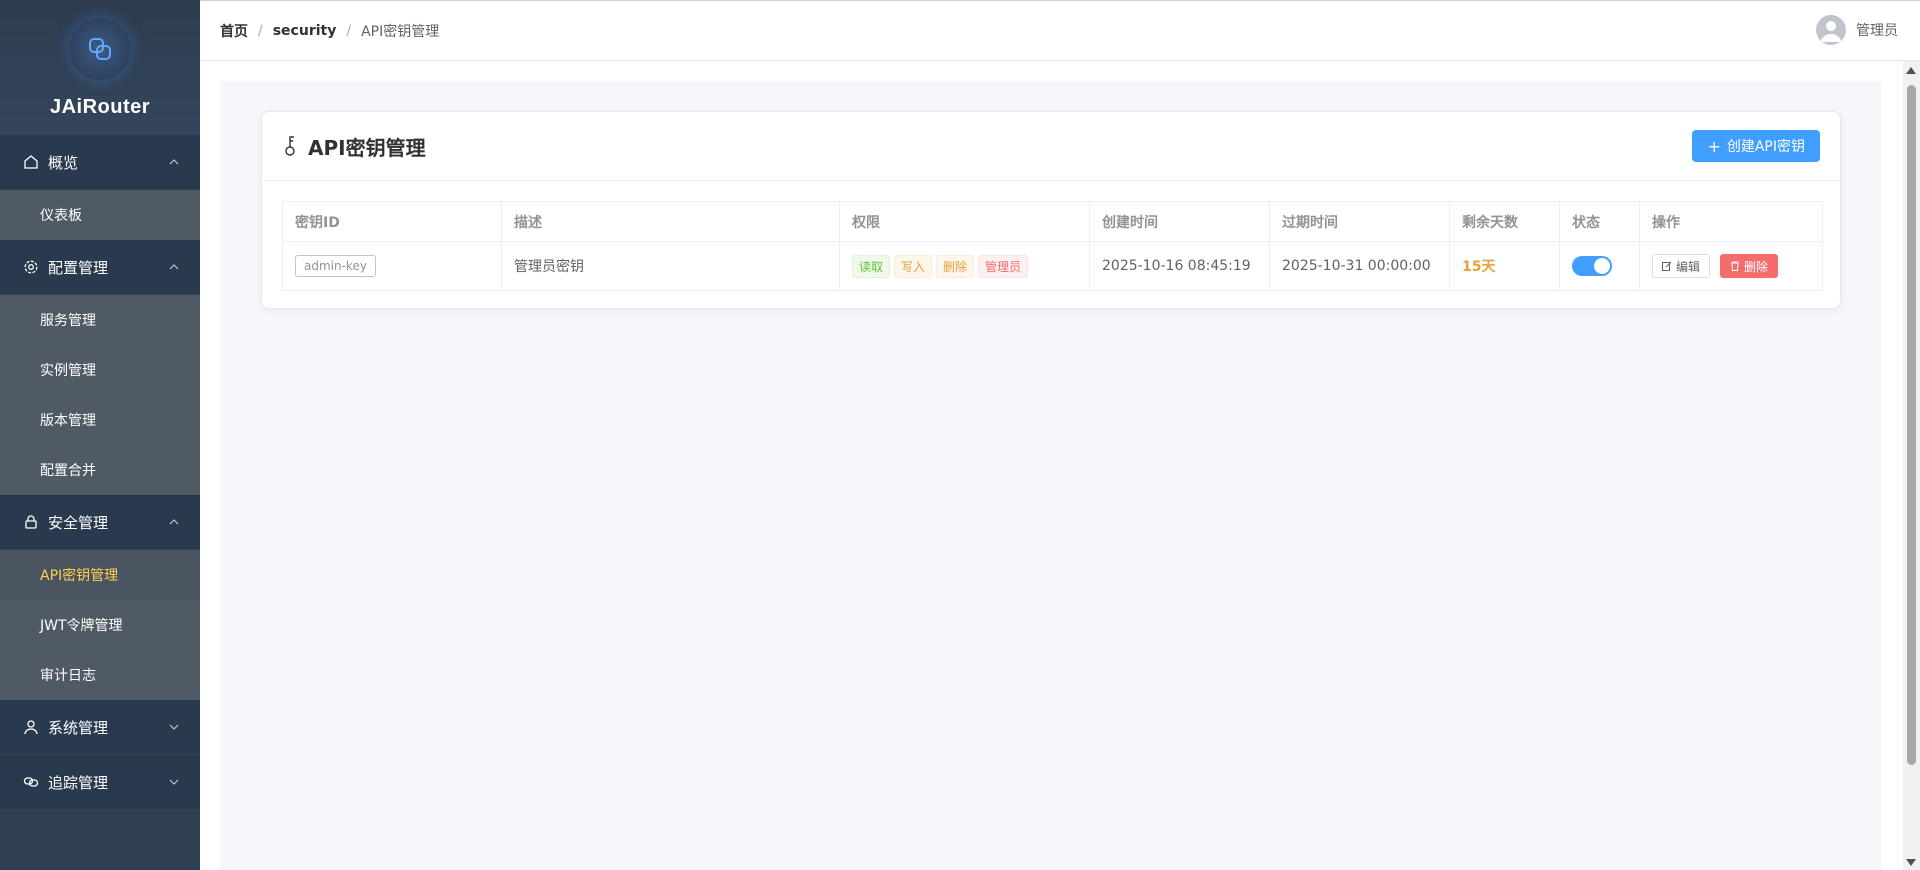 This screenshot has width=1920, height=870. Describe the element at coordinates (78, 727) in the screenshot. I see `menu-group-label: 系统管理` at that location.